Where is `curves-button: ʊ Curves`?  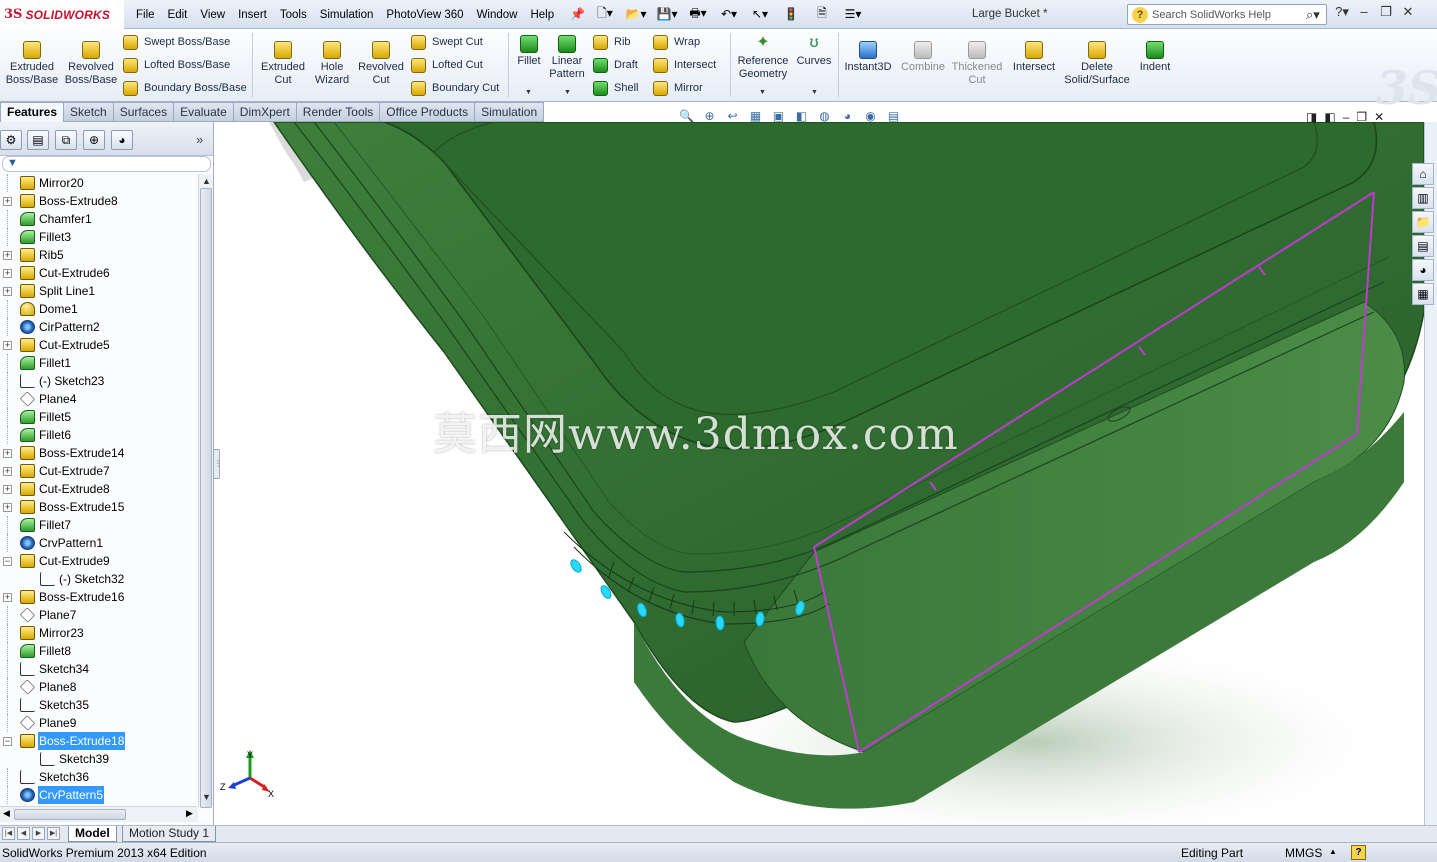 curves-button: ʊ Curves is located at coordinates (814, 51).